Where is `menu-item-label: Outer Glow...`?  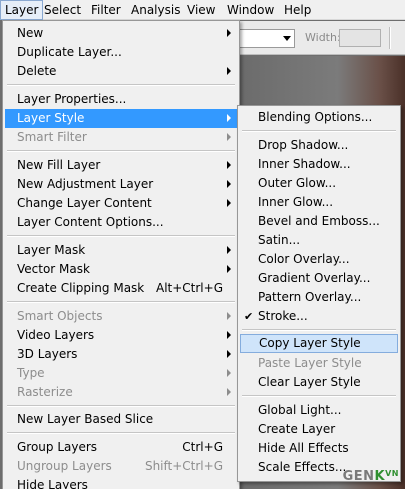 menu-item-label: Outer Glow... is located at coordinates (297, 183).